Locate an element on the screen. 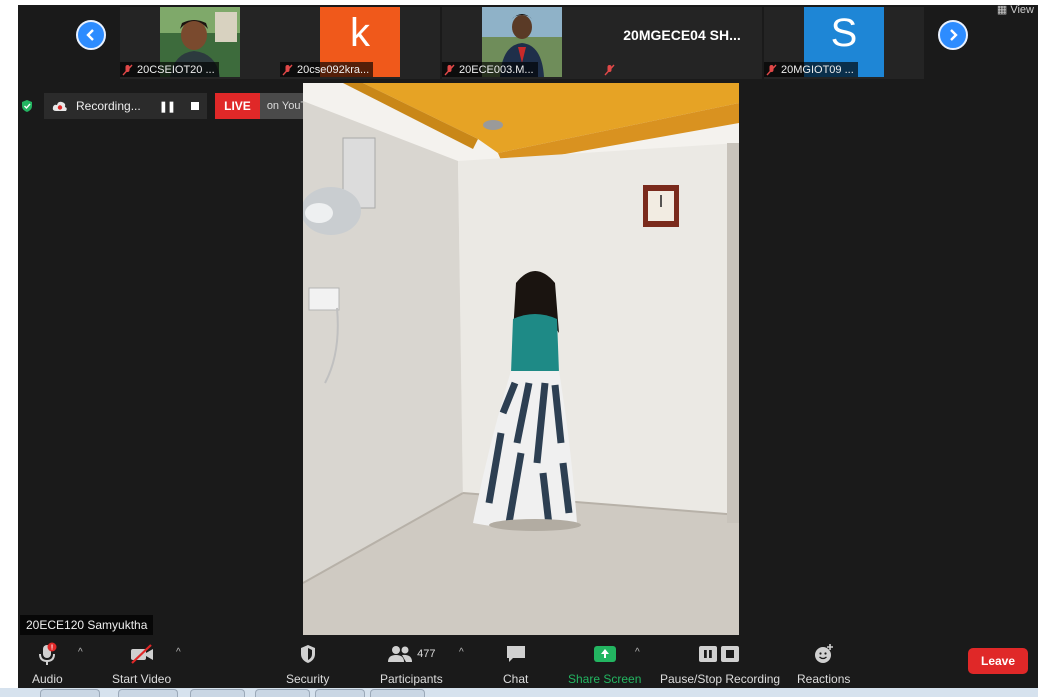  chevron-left-icon is located at coordinates (90, 35).